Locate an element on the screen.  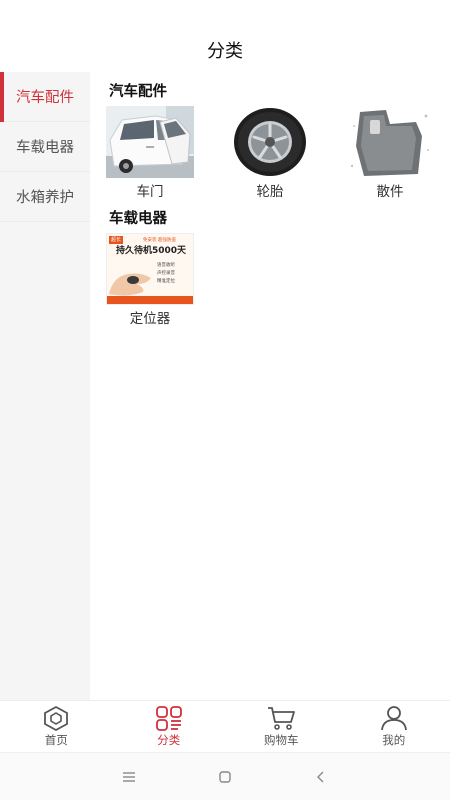
sidebar-item-label: 车载电器 is located at coordinates (45, 148).